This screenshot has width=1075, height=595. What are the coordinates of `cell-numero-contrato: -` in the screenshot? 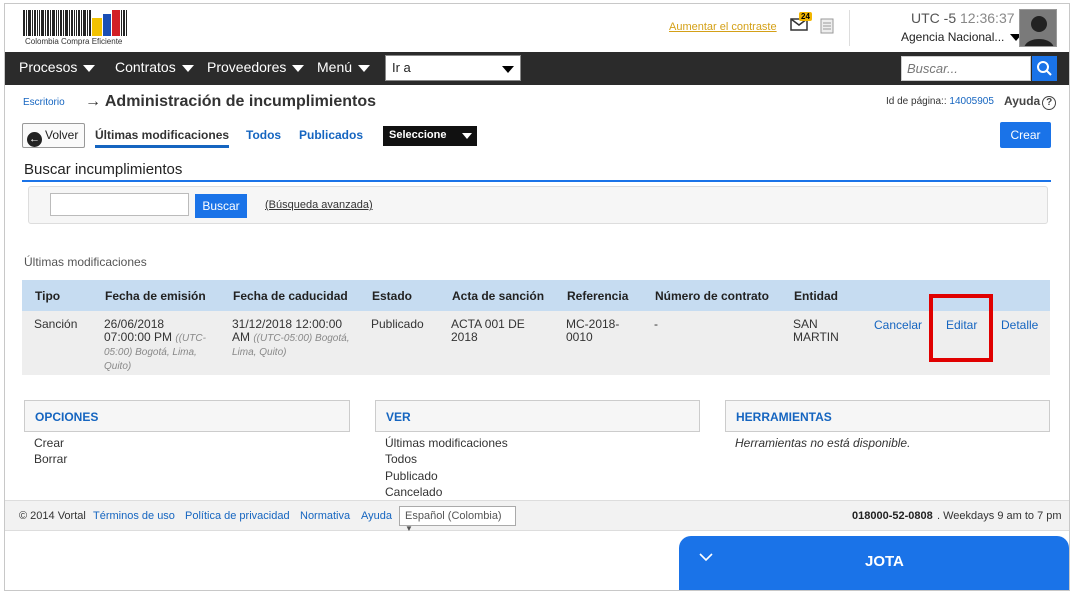 It's located at (656, 324).